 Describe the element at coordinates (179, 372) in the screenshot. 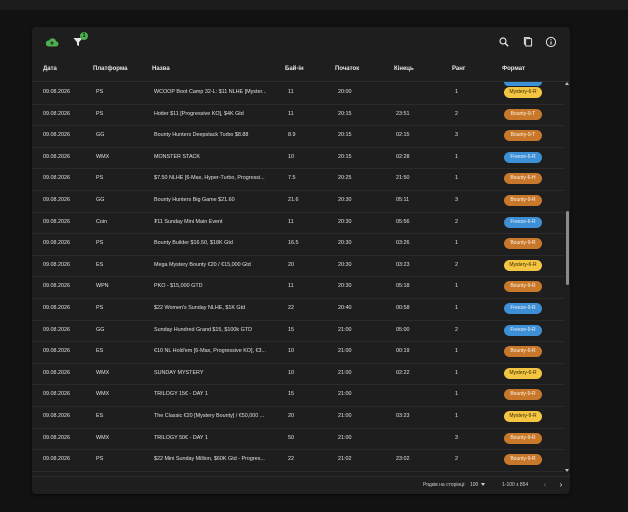

I see `cell-name: SUNDAY MYSTERY` at that location.